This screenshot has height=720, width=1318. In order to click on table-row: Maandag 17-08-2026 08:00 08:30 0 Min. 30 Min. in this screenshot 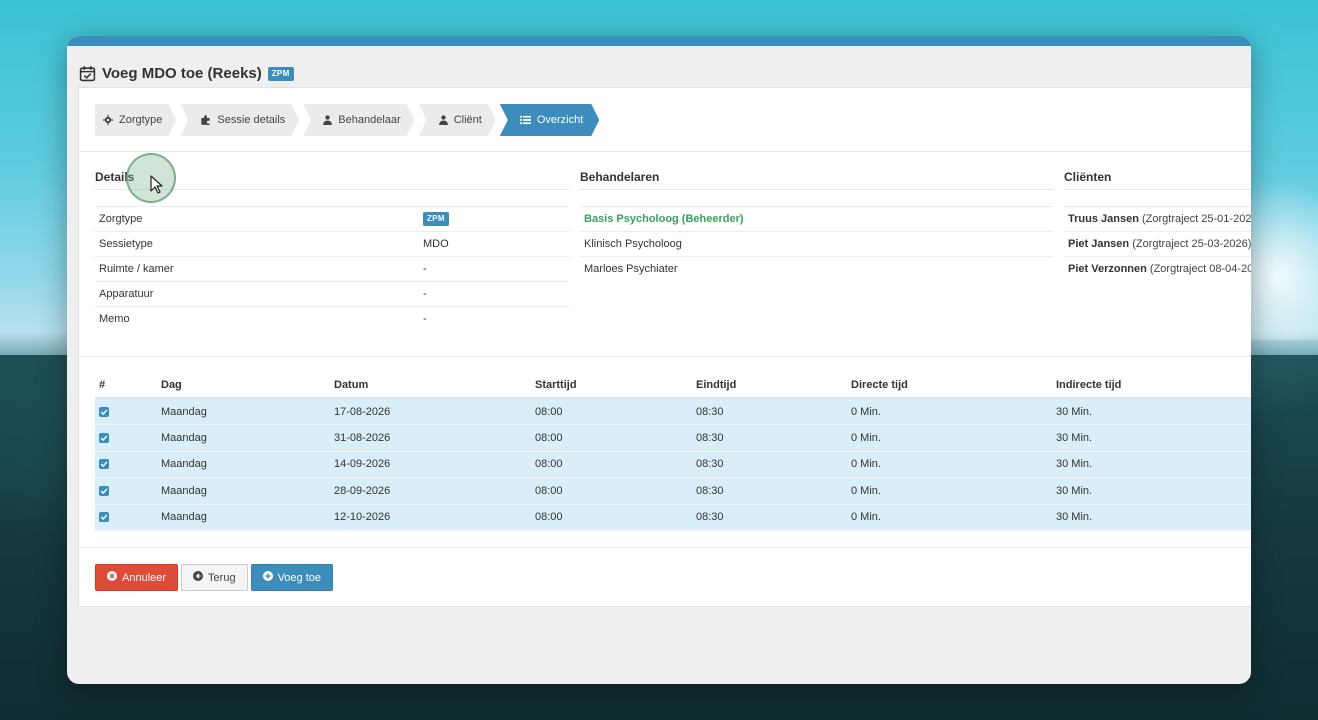, I will do `click(673, 411)`.